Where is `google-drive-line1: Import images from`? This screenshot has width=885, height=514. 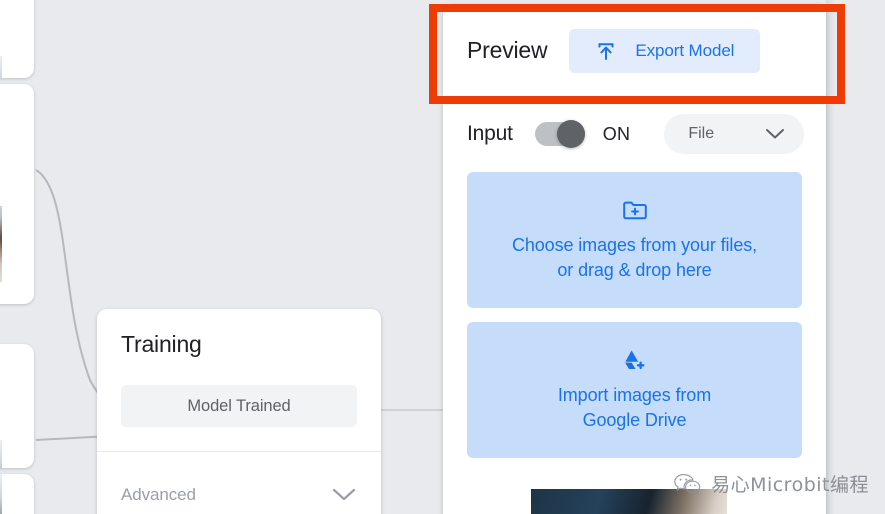
google-drive-line1: Import images from is located at coordinates (634, 395).